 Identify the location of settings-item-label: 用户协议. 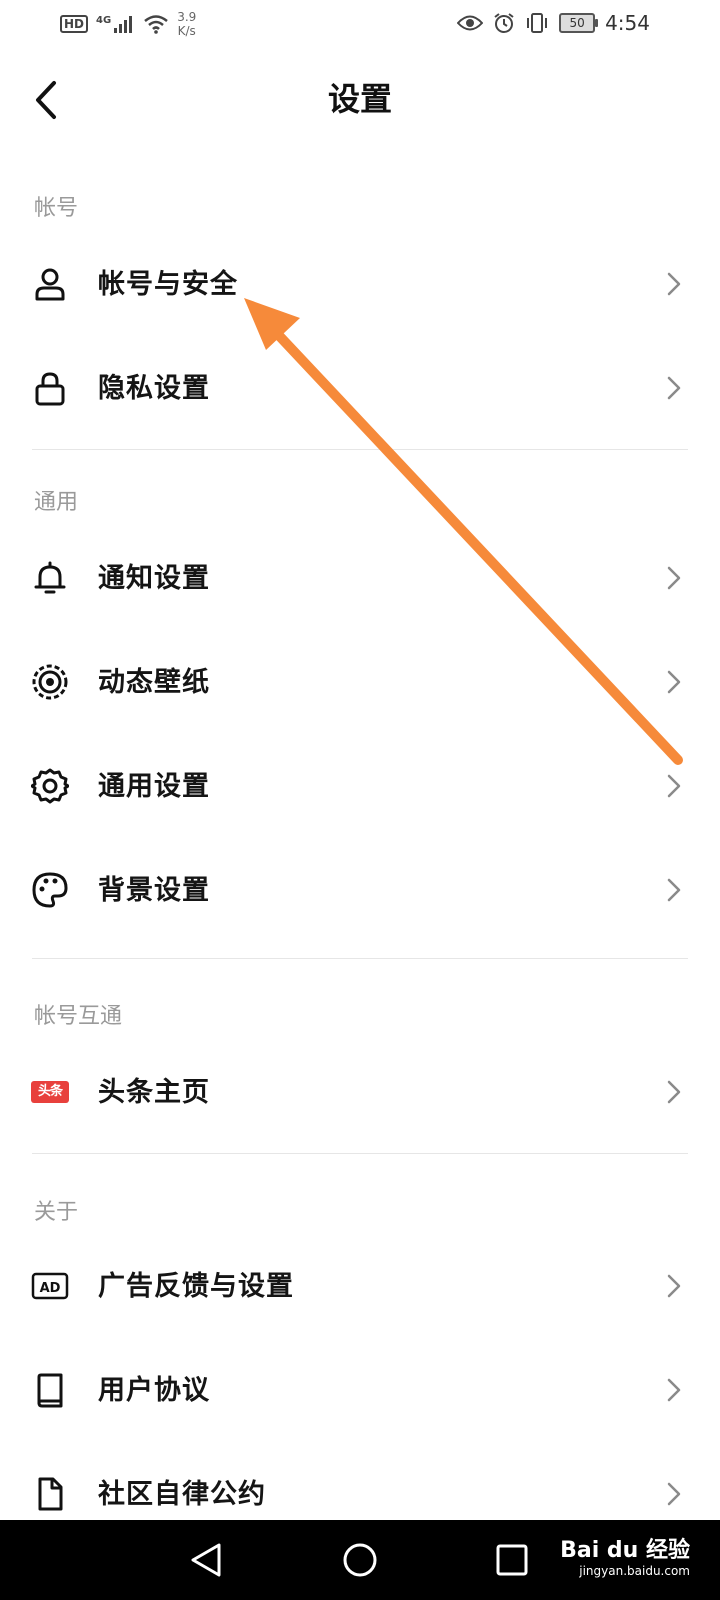
(154, 1390).